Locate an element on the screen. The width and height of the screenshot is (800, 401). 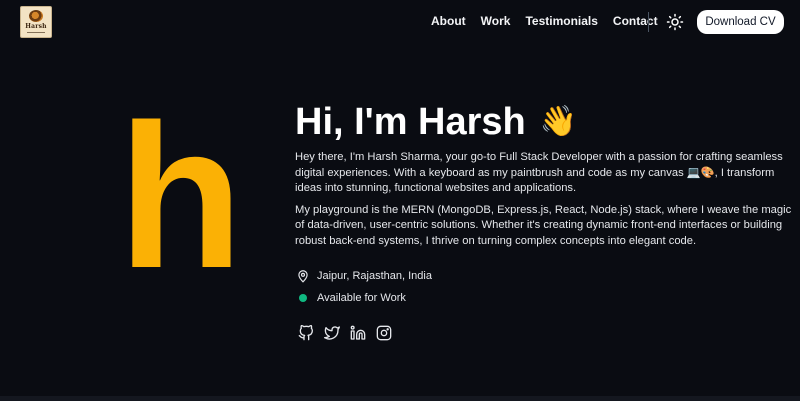
social-links is located at coordinates (349, 332).